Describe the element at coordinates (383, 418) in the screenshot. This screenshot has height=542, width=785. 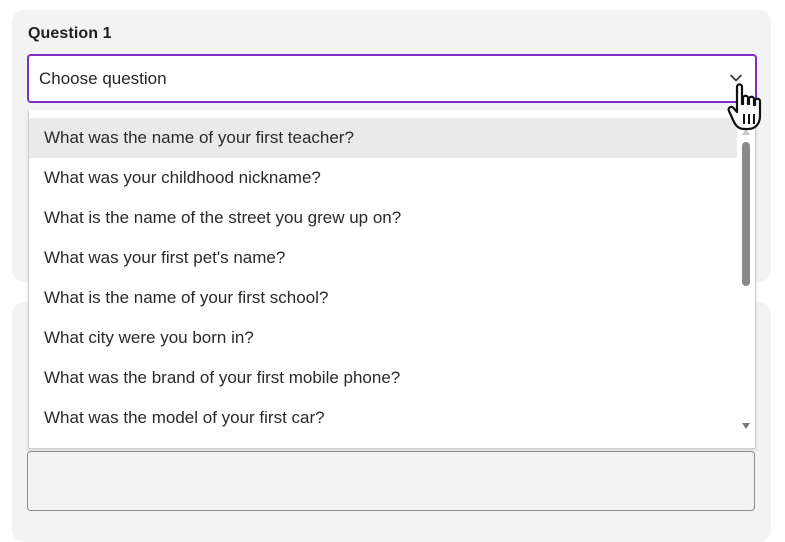
I see `option-first-car-model: What was the model of your first car?` at that location.